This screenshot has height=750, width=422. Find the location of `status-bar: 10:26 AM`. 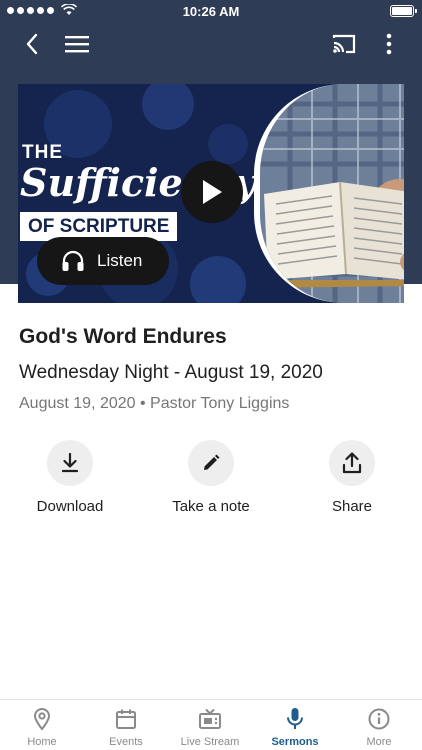

status-bar: 10:26 AM is located at coordinates (211, 11).